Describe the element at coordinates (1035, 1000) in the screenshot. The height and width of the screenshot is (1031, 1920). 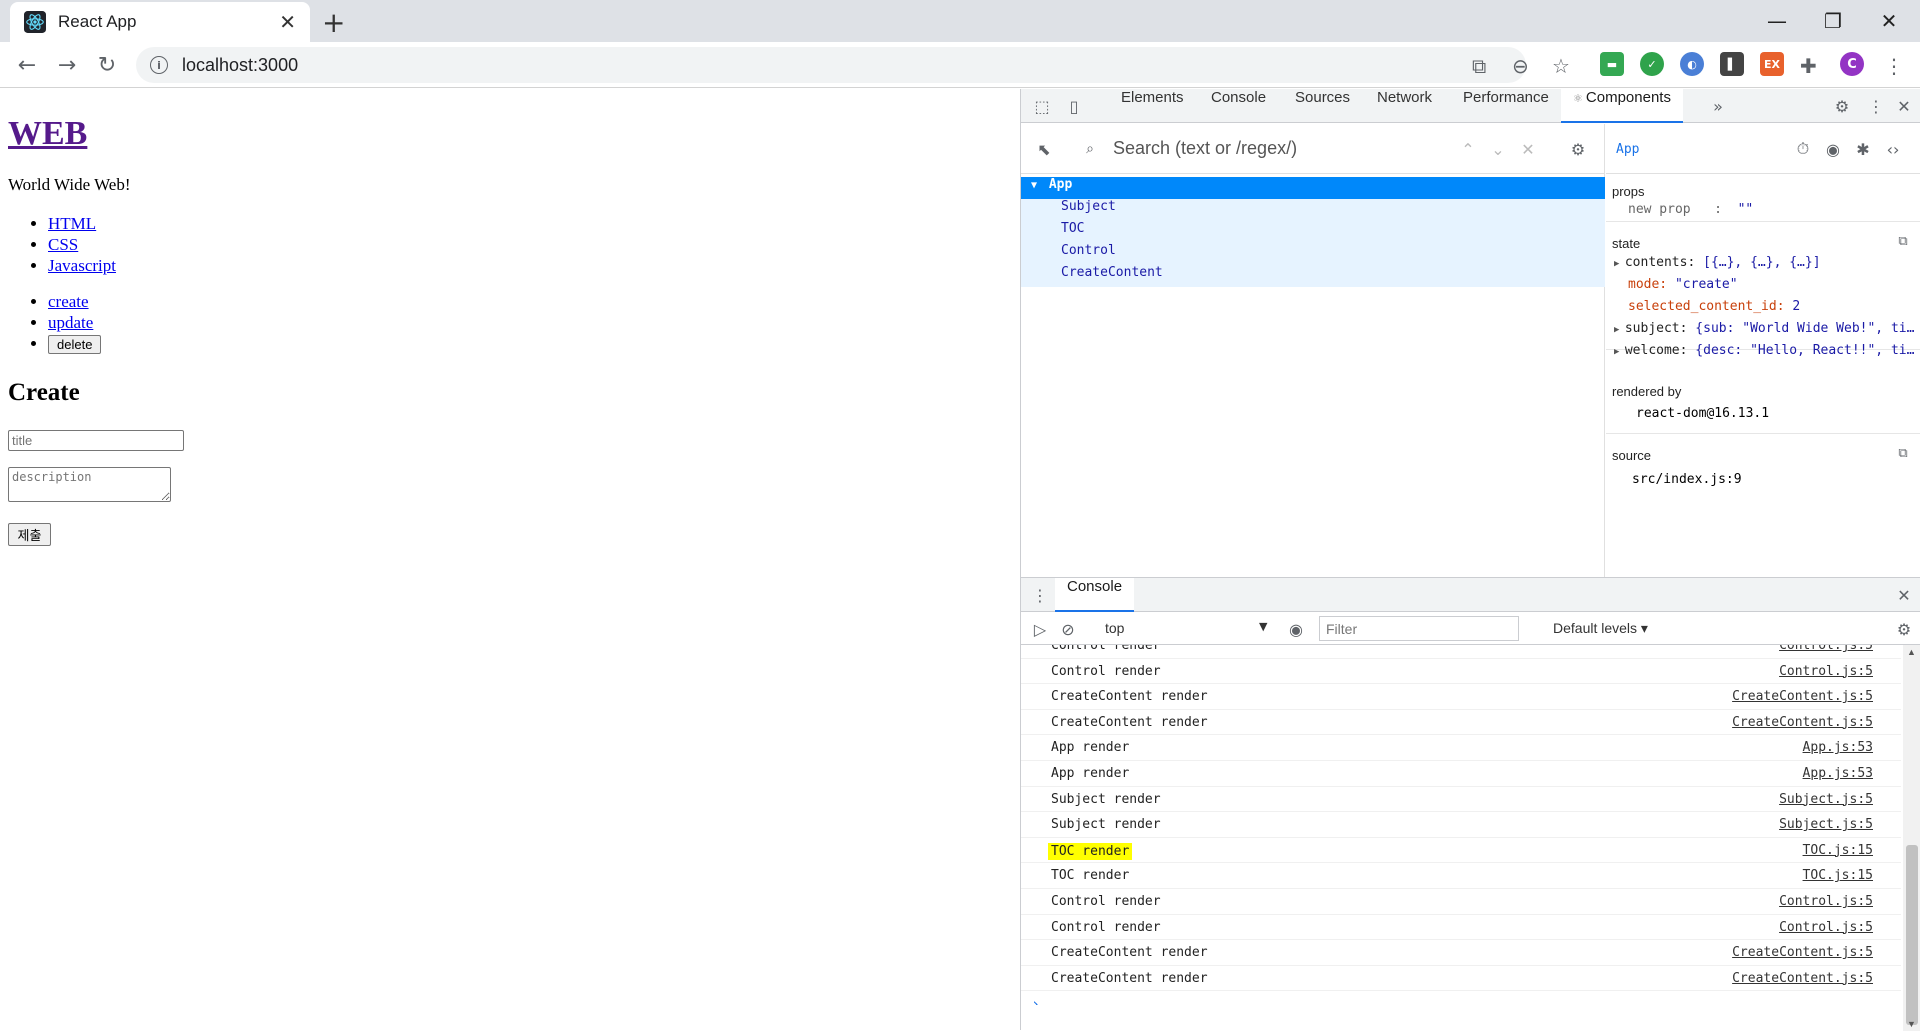
I see `console-prompt: ›` at that location.